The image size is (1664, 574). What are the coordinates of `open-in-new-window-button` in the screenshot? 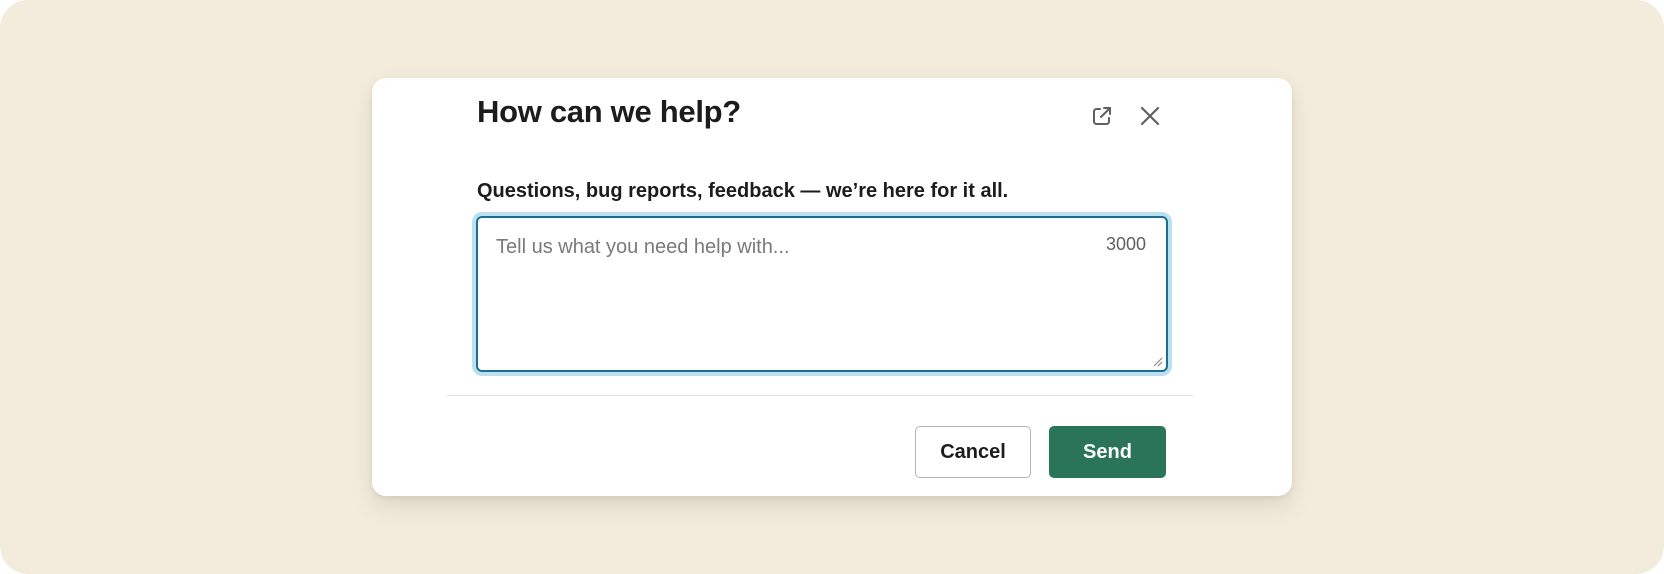 It's located at (1102, 116).